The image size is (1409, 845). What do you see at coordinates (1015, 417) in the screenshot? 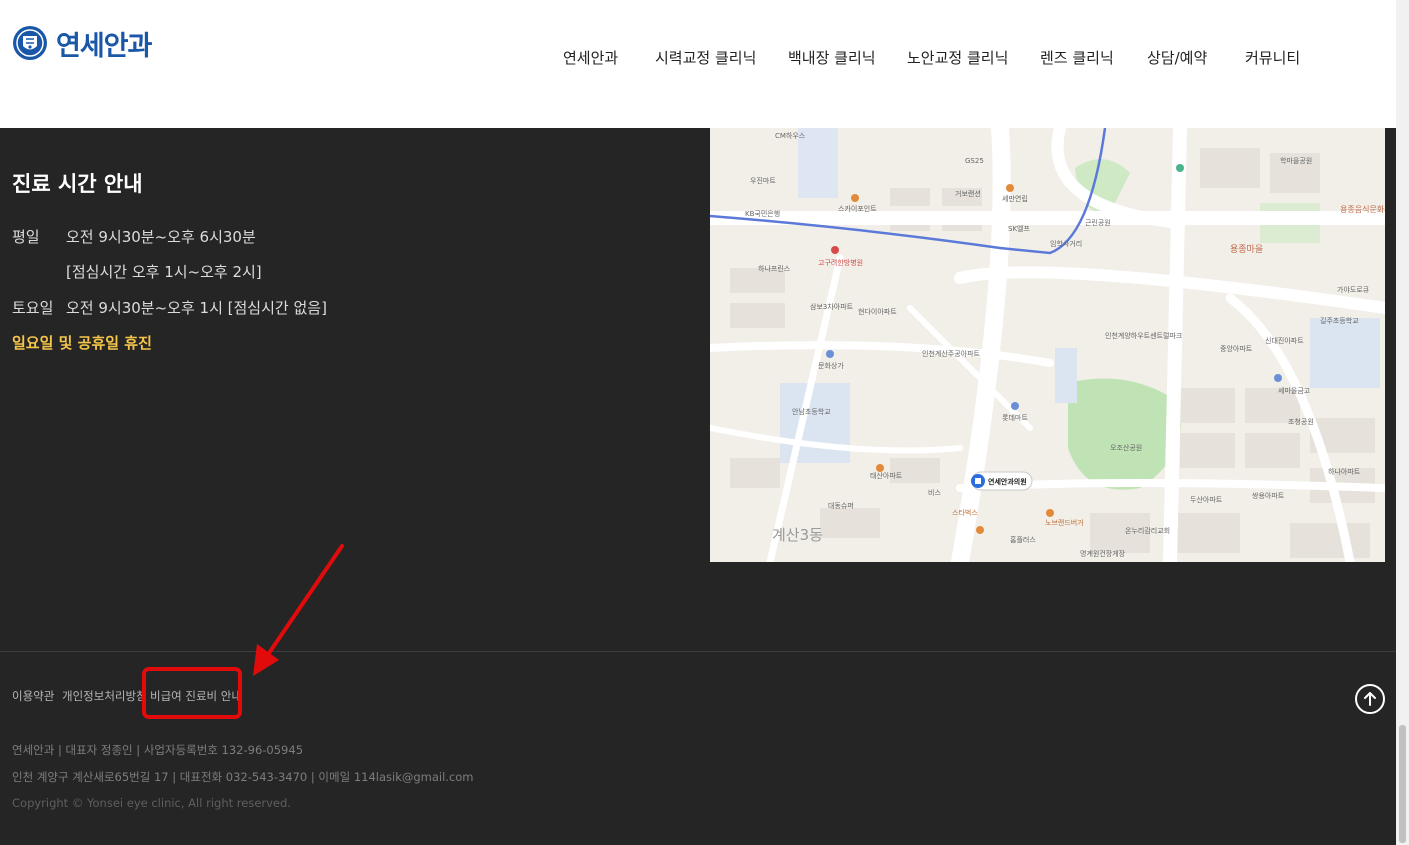
I see `map-label: 롯데마트` at bounding box center [1015, 417].